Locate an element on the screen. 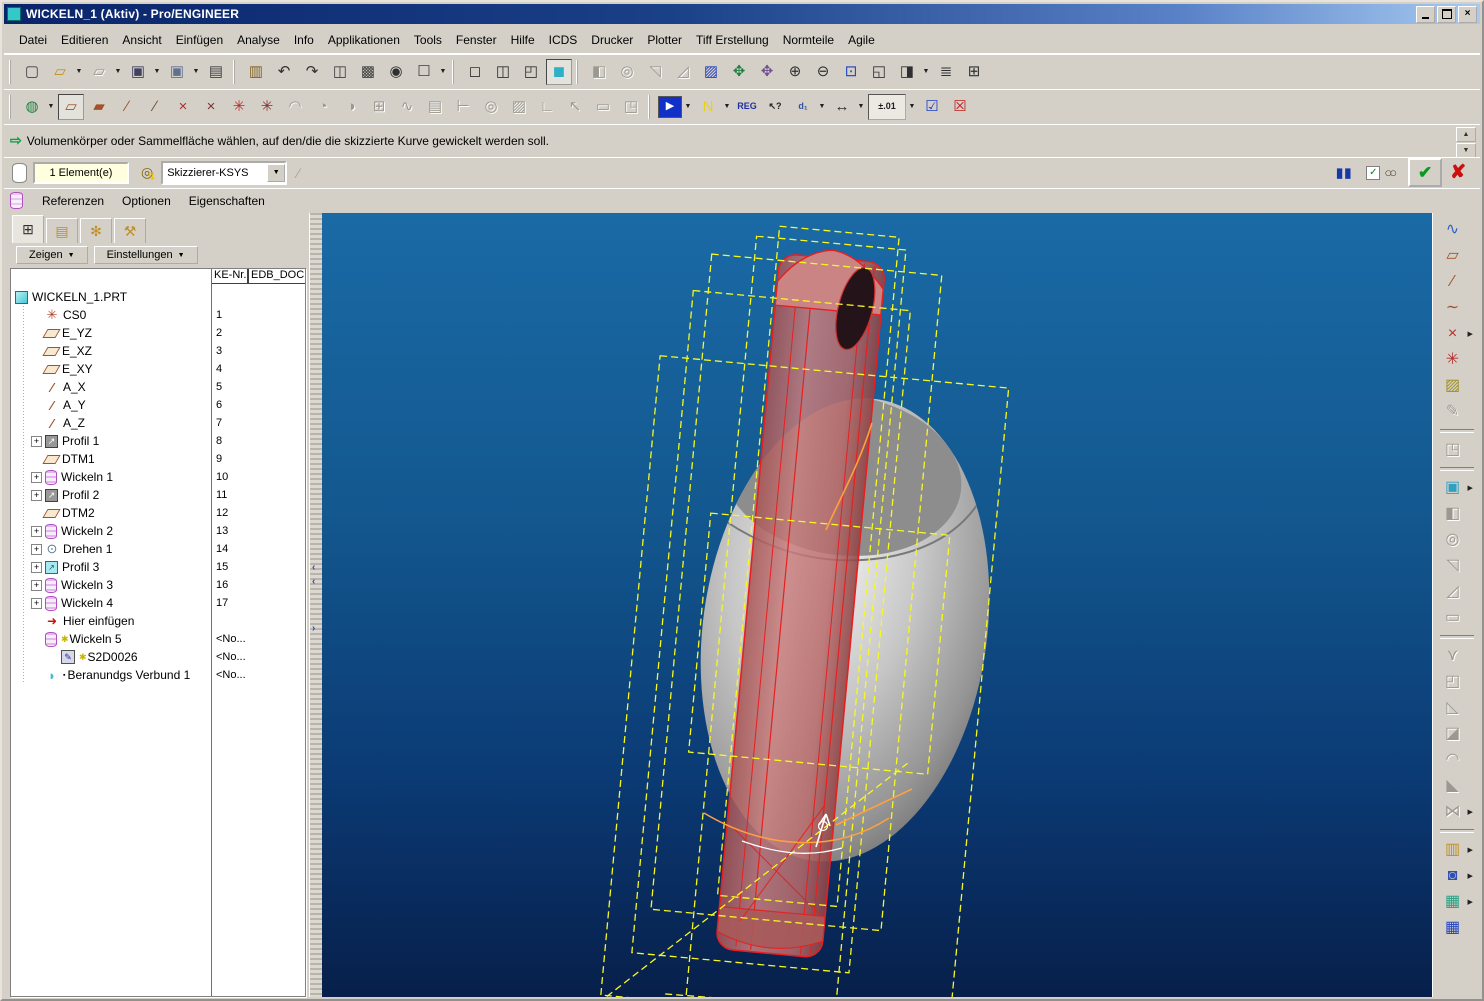 Image resolution: width=1484 pixels, height=1001 pixels. units-ruler-button: ↔ is located at coordinates (842, 107).